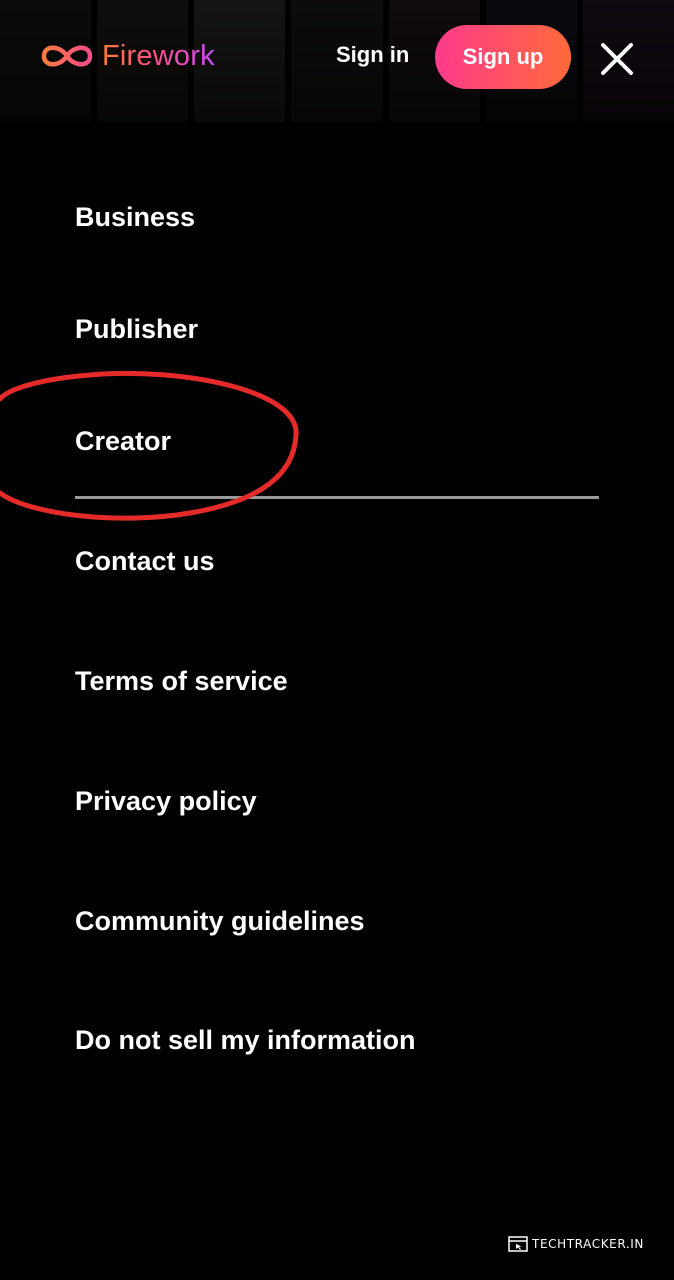 Image resolution: width=674 pixels, height=1280 pixels. What do you see at coordinates (145, 561) in the screenshot?
I see `menu-item-contact-us: Contact us` at bounding box center [145, 561].